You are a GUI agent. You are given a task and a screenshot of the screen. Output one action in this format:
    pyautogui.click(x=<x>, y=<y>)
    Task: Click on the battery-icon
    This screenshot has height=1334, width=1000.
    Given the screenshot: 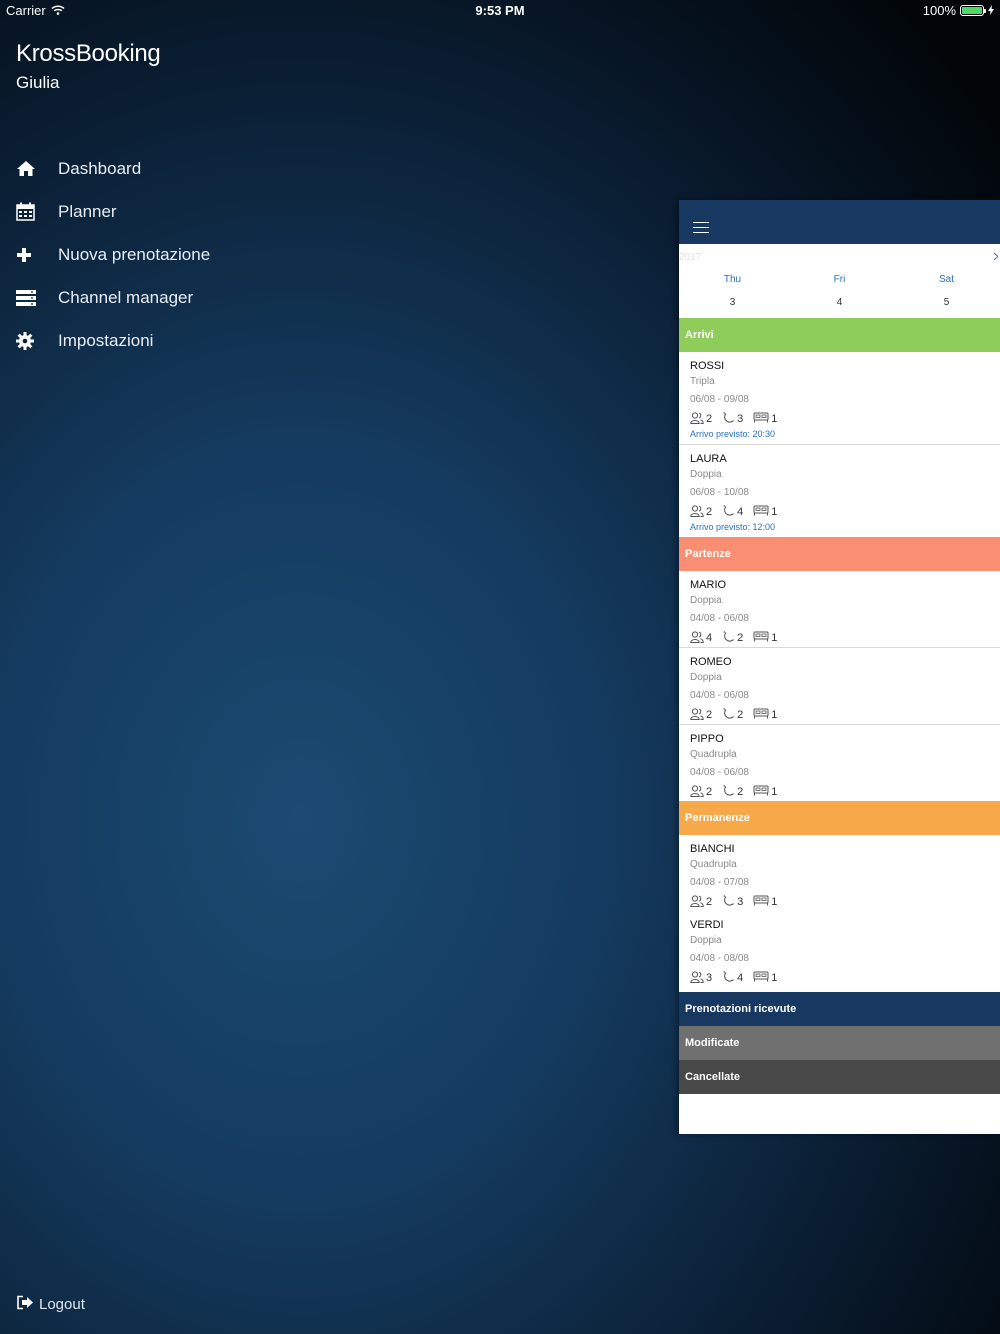 What is the action you would take?
    pyautogui.click(x=973, y=10)
    